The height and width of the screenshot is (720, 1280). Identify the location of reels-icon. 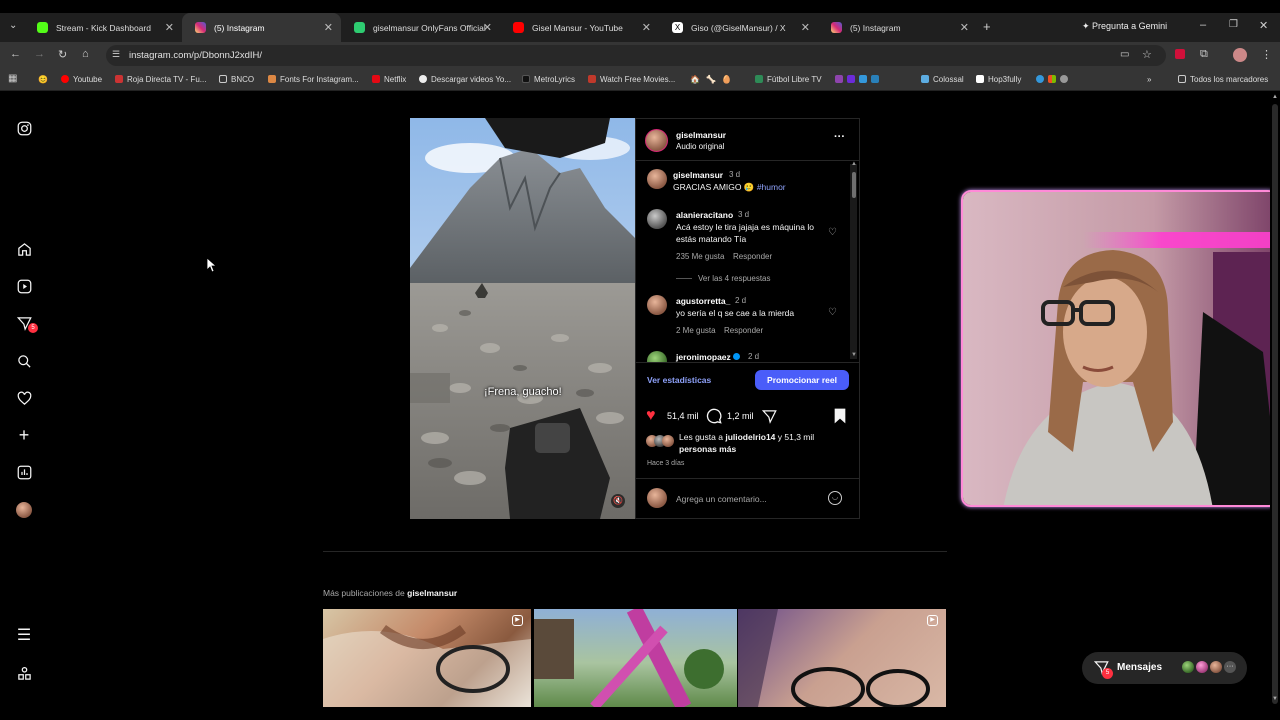
(24, 286).